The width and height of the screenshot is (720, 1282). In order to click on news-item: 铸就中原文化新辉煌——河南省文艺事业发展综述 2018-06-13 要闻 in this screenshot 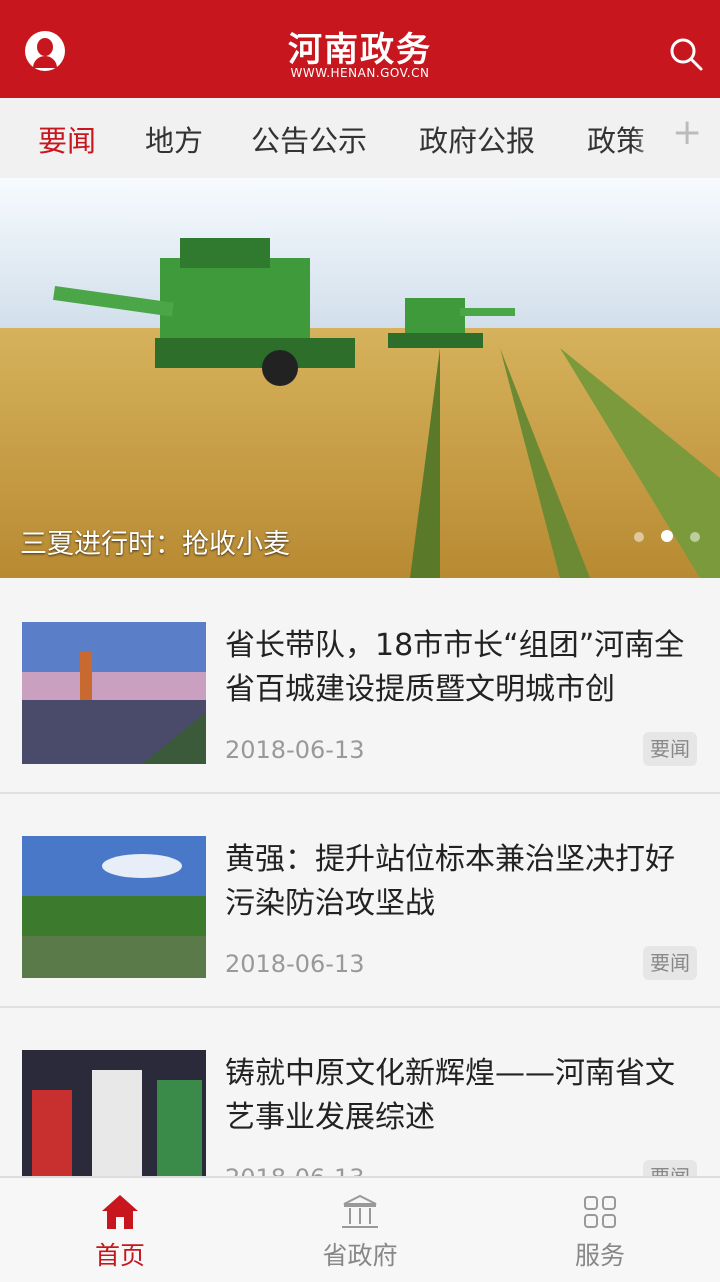, I will do `click(360, 1091)`.